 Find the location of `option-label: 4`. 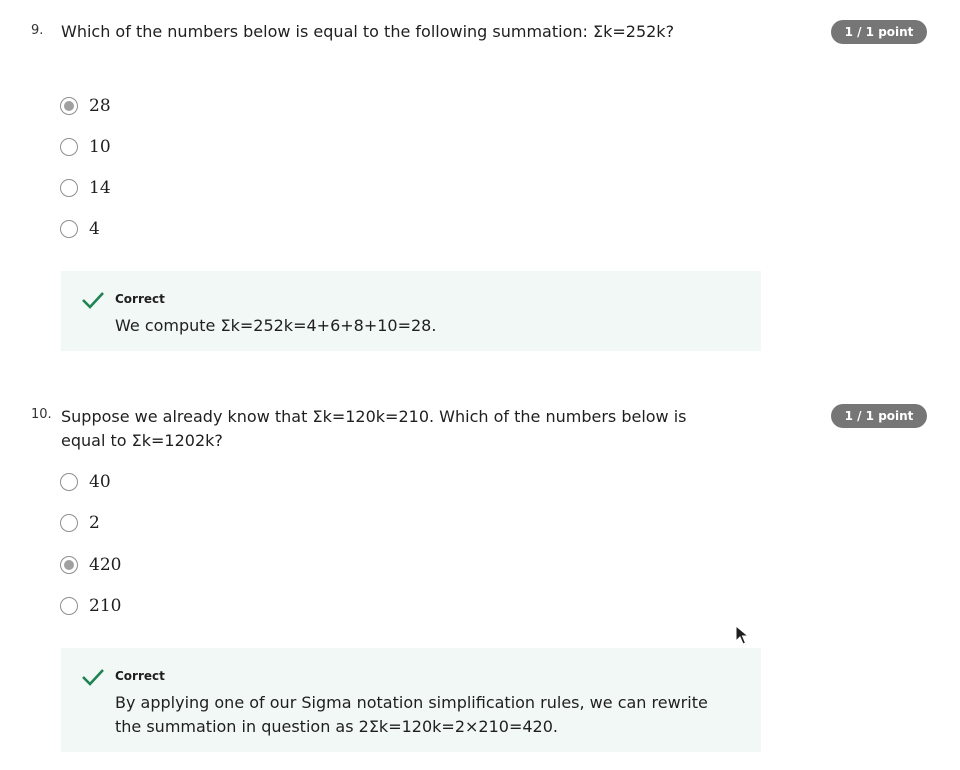

option-label: 4 is located at coordinates (94, 229).